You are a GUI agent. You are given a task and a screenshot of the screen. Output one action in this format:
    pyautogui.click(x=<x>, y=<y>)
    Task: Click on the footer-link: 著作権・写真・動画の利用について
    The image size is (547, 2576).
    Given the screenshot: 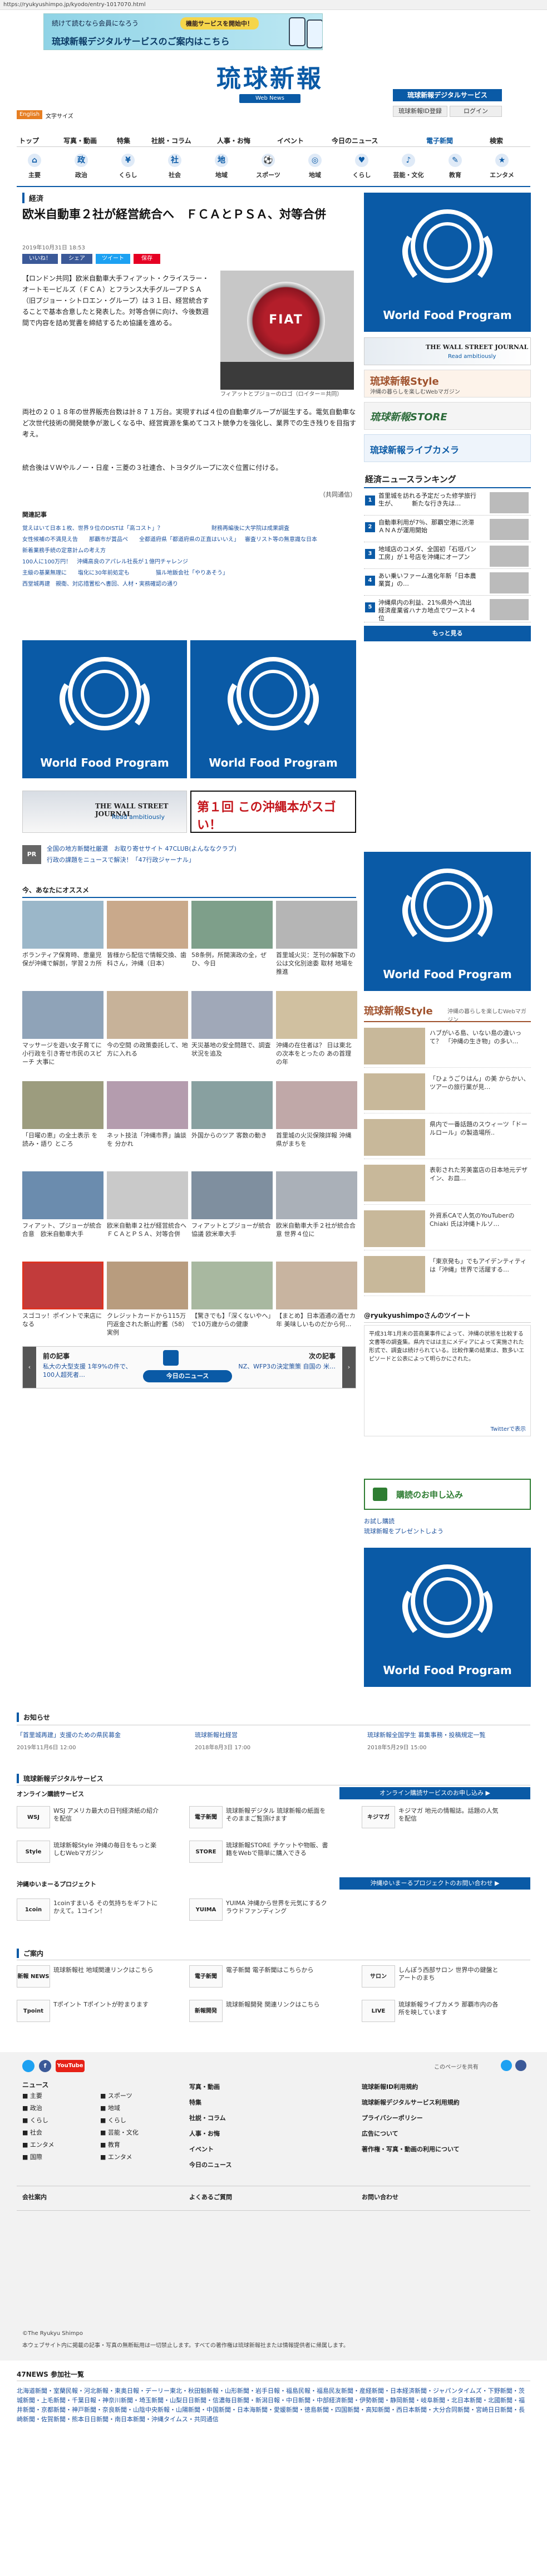 What is the action you would take?
    pyautogui.click(x=411, y=2149)
    